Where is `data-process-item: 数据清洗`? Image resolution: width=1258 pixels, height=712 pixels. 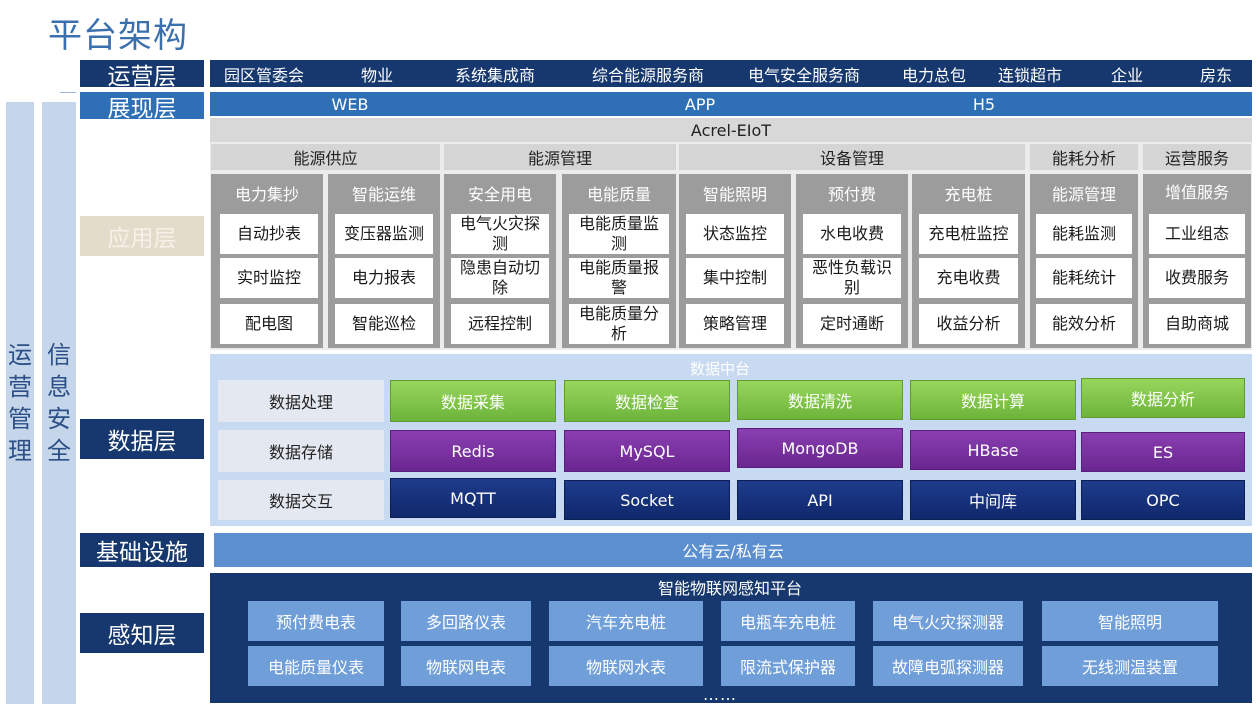
data-process-item: 数据清洗 is located at coordinates (820, 400).